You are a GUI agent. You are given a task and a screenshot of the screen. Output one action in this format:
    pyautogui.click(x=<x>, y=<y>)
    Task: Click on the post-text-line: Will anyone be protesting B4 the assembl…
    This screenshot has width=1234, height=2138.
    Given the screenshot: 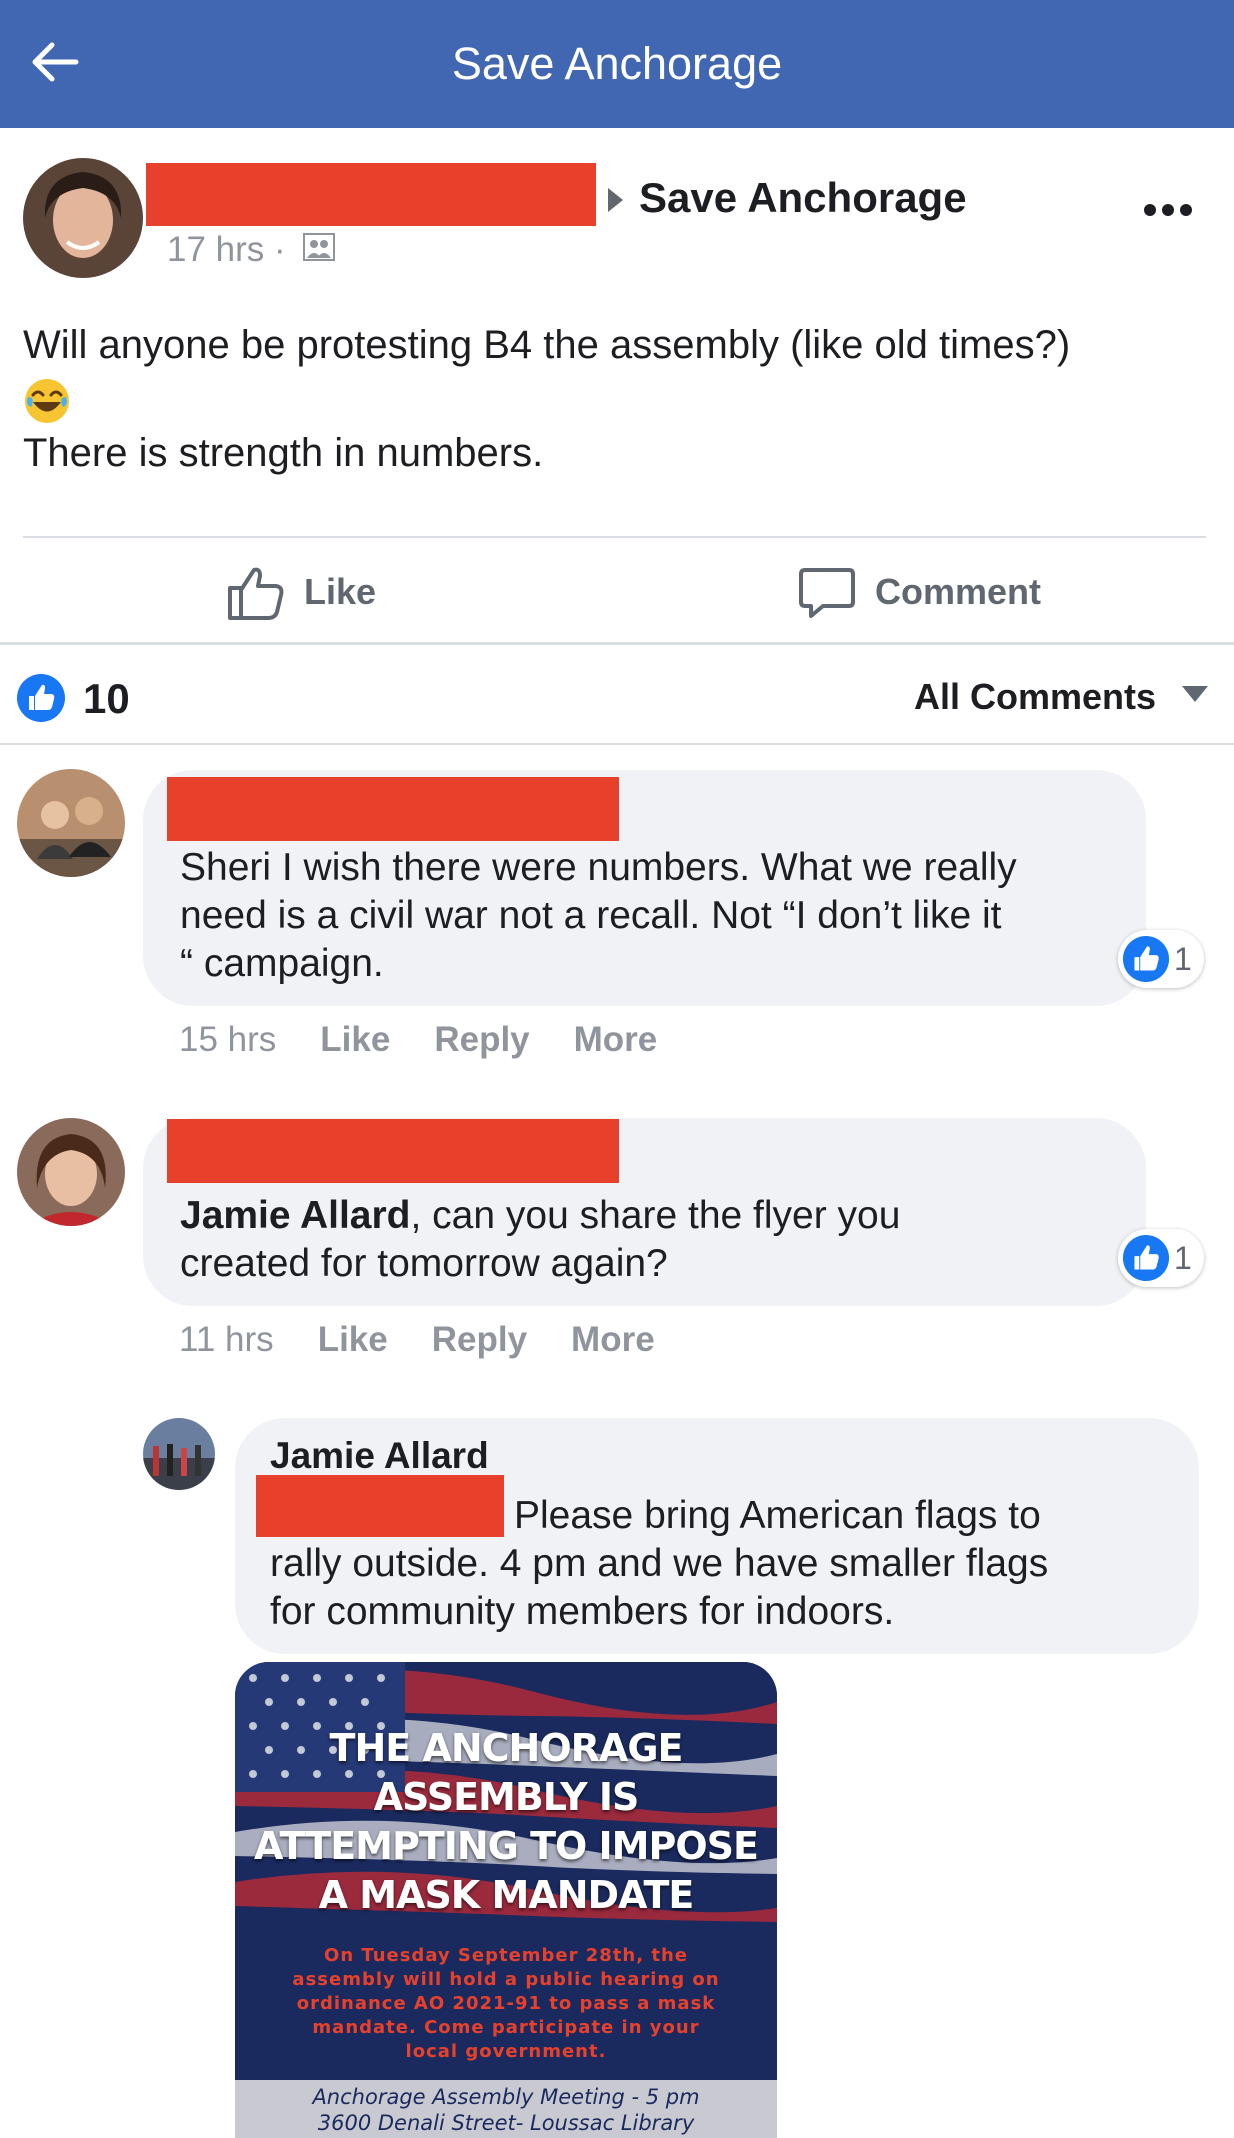 What is the action you would take?
    pyautogui.click(x=547, y=345)
    